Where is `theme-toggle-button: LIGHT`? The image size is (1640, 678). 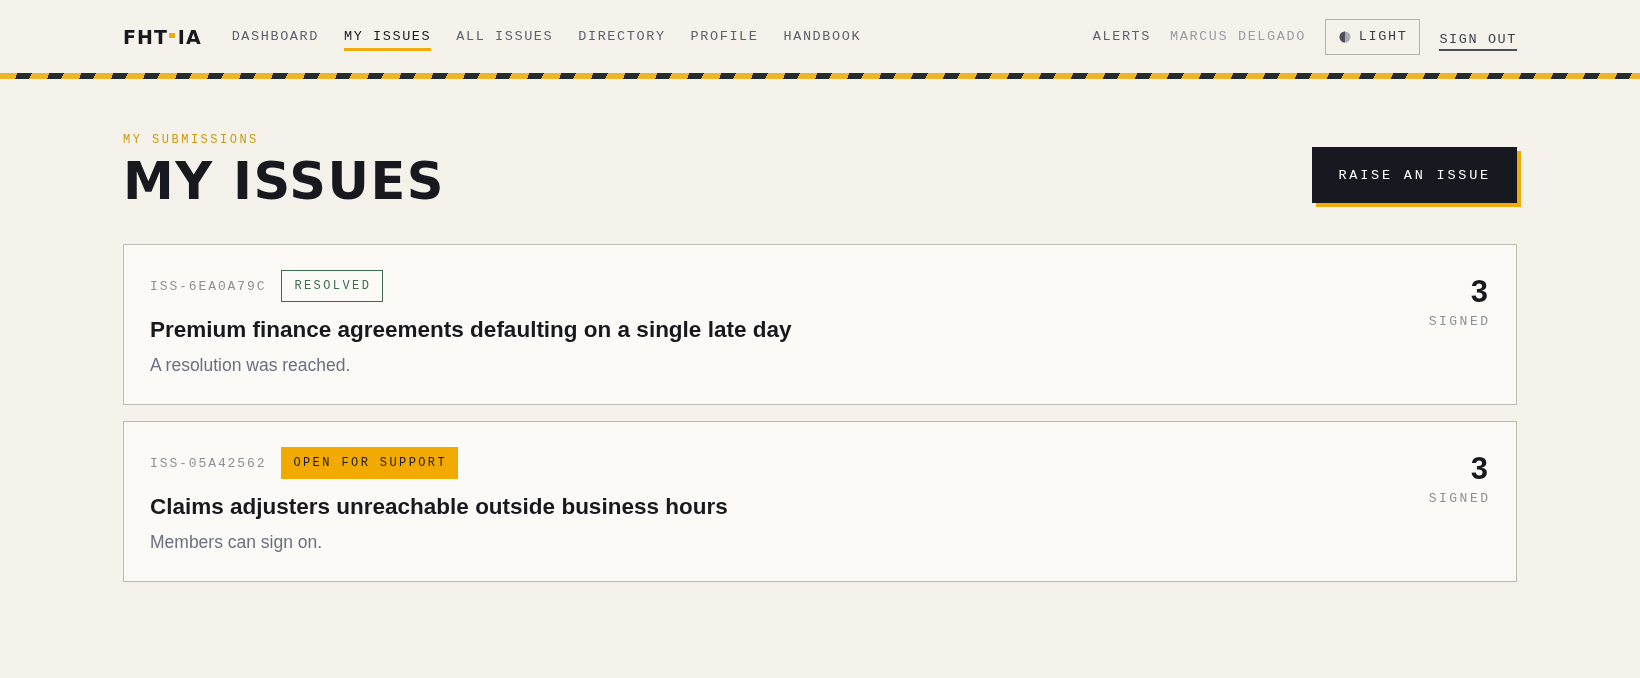 theme-toggle-button: LIGHT is located at coordinates (1372, 36).